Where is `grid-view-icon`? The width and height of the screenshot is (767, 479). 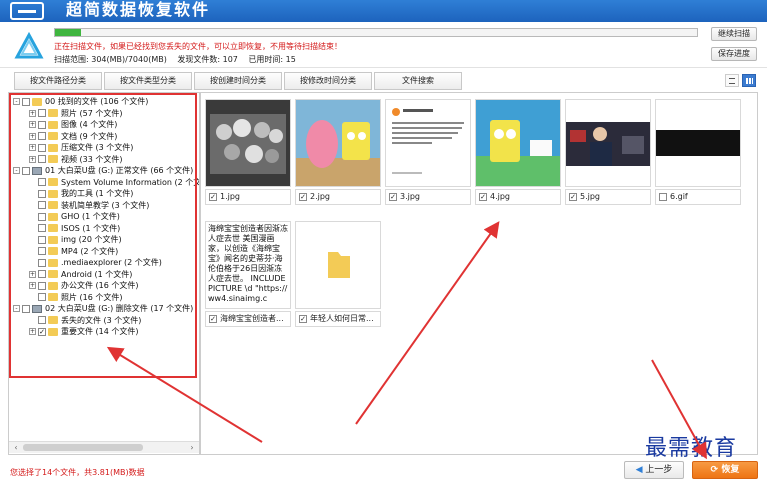 grid-view-icon is located at coordinates (749, 80).